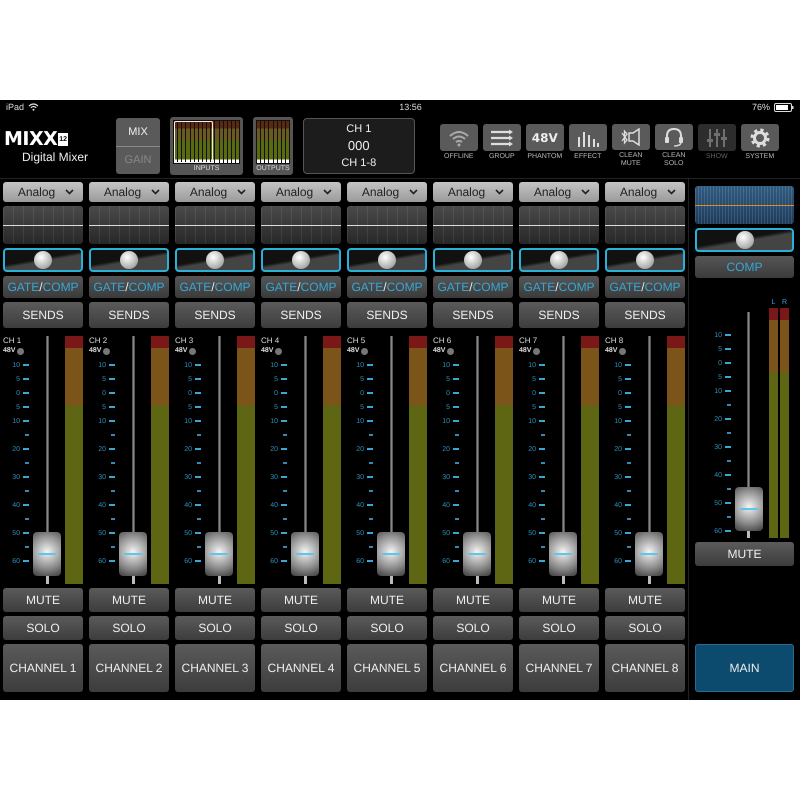 Image resolution: width=800 pixels, height=800 pixels. Describe the element at coordinates (184, 341) in the screenshot. I see `channel-label: CH 3` at that location.